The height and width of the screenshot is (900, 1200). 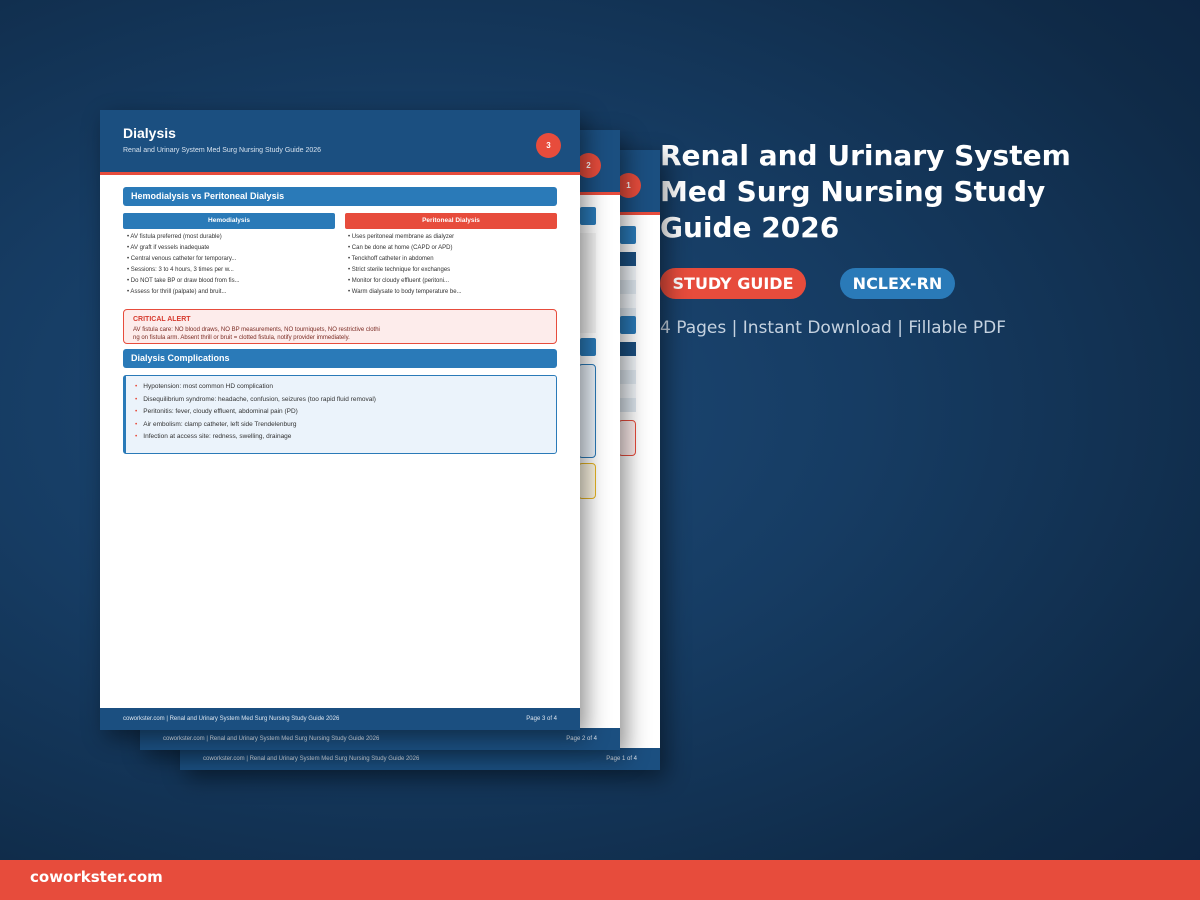 What do you see at coordinates (174, 237) in the screenshot?
I see `list-item: • AV fistula preferred (most durable)` at bounding box center [174, 237].